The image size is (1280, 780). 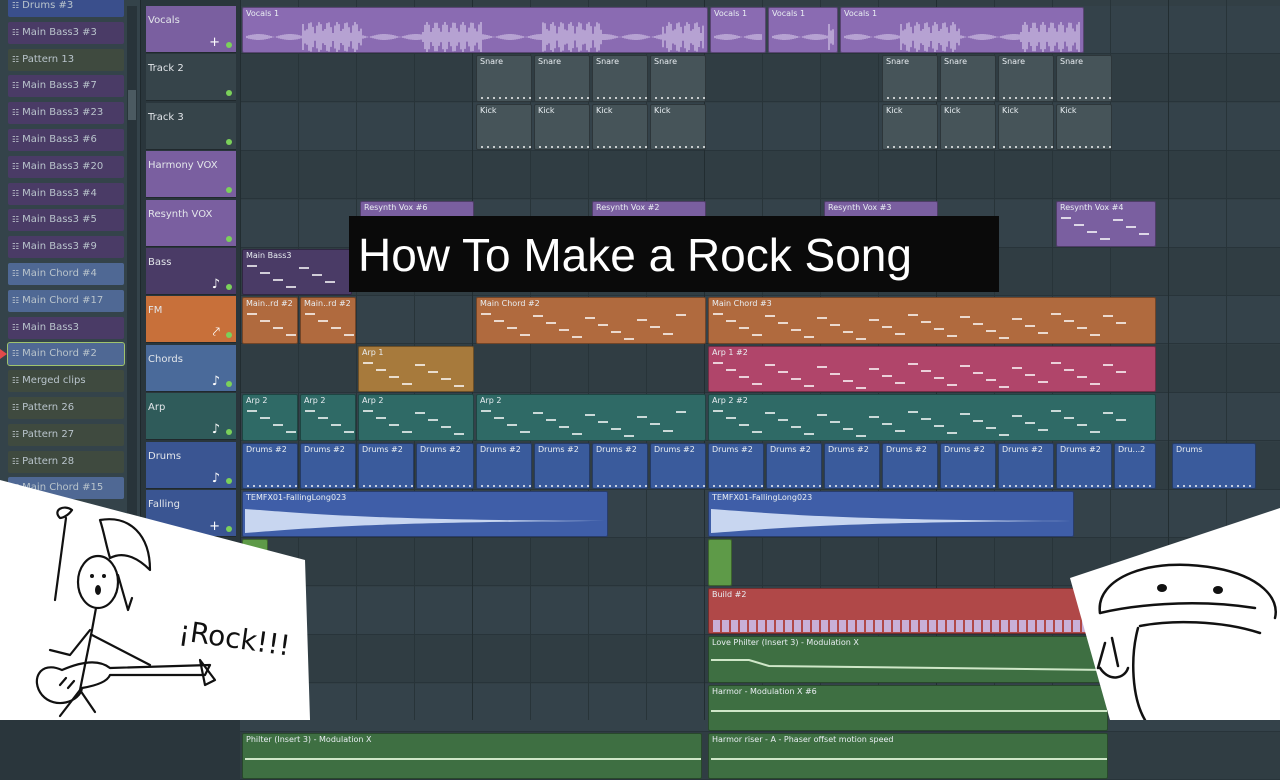 What do you see at coordinates (191, 368) in the screenshot?
I see `track-header: Chords ♪` at bounding box center [191, 368].